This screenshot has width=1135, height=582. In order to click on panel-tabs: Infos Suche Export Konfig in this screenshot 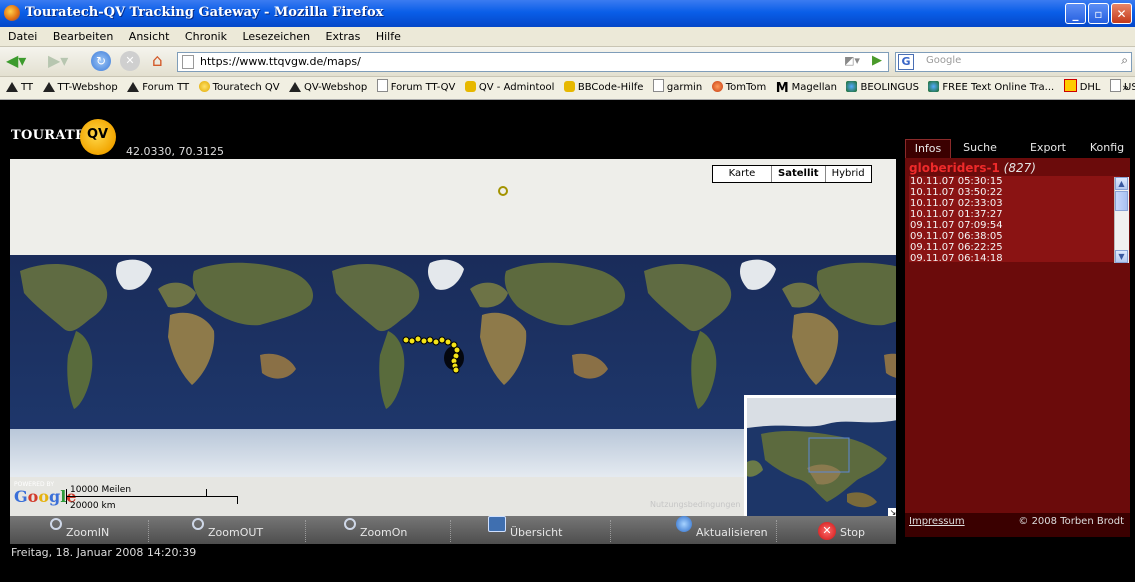, I will do `click(1017, 148)`.